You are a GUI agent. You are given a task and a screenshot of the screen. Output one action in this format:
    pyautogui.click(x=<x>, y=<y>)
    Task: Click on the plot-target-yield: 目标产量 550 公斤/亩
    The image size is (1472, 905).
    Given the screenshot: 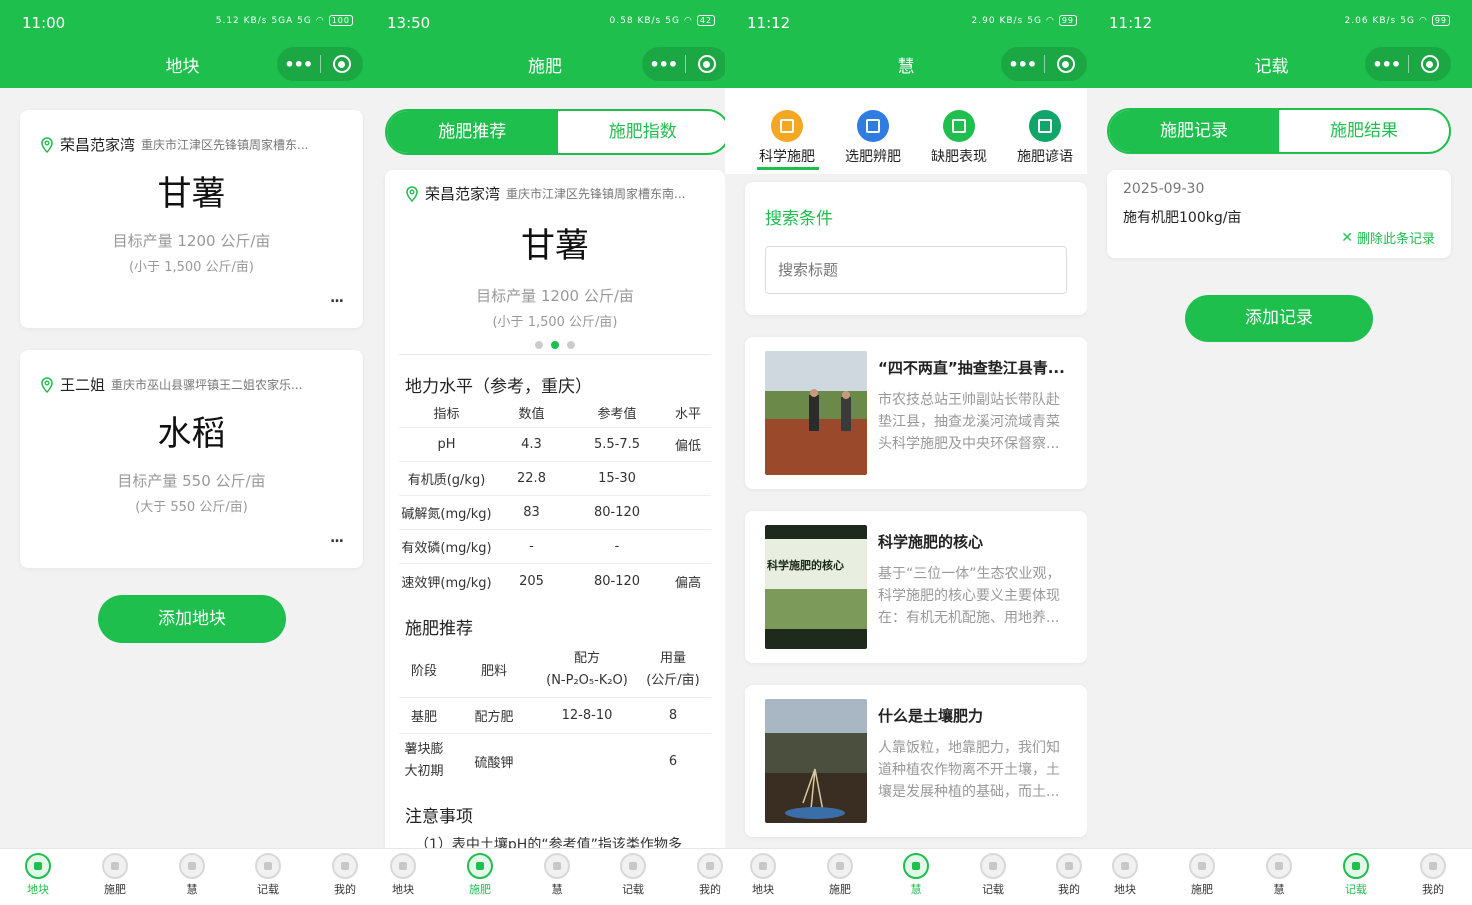 What is the action you would take?
    pyautogui.click(x=191, y=481)
    